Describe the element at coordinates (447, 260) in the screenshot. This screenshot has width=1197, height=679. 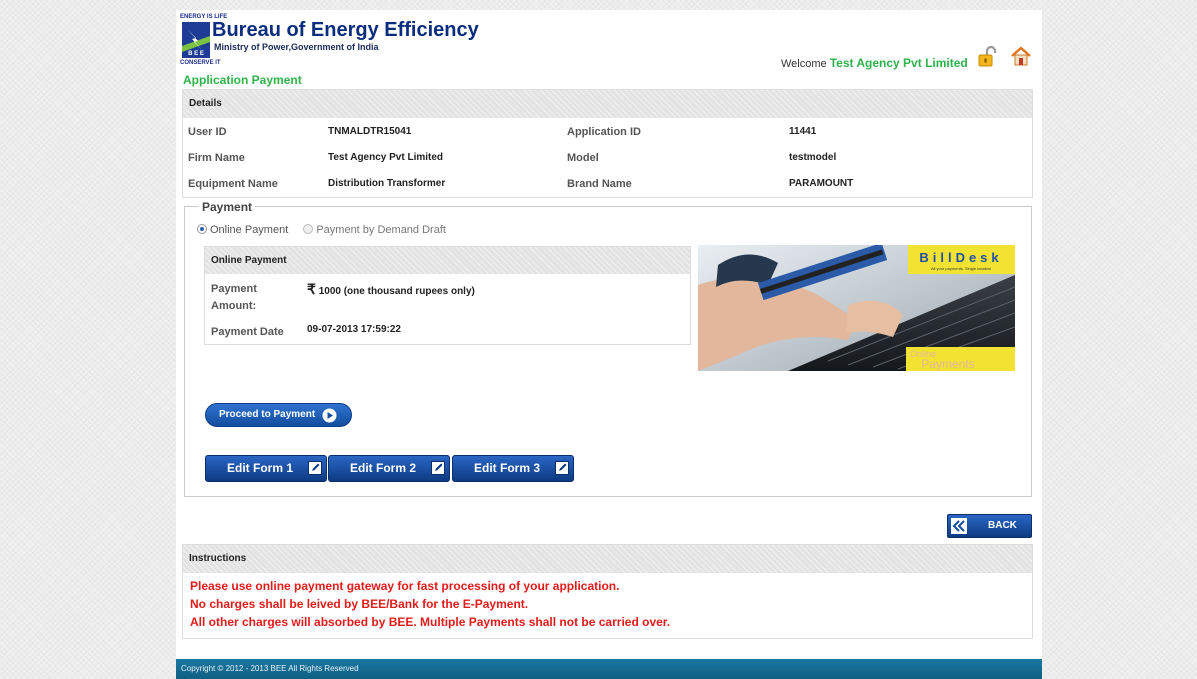
I see `online-payment-heading: Online Payment` at that location.